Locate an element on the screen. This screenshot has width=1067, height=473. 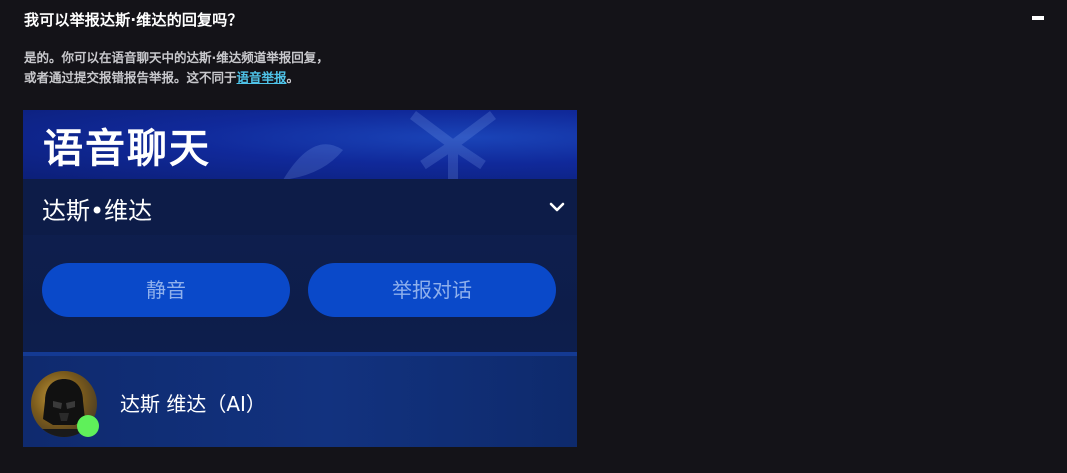
answer-line-2: 或者通过提交报错报告举报。这不同于语音举报。 is located at coordinates (176, 78).